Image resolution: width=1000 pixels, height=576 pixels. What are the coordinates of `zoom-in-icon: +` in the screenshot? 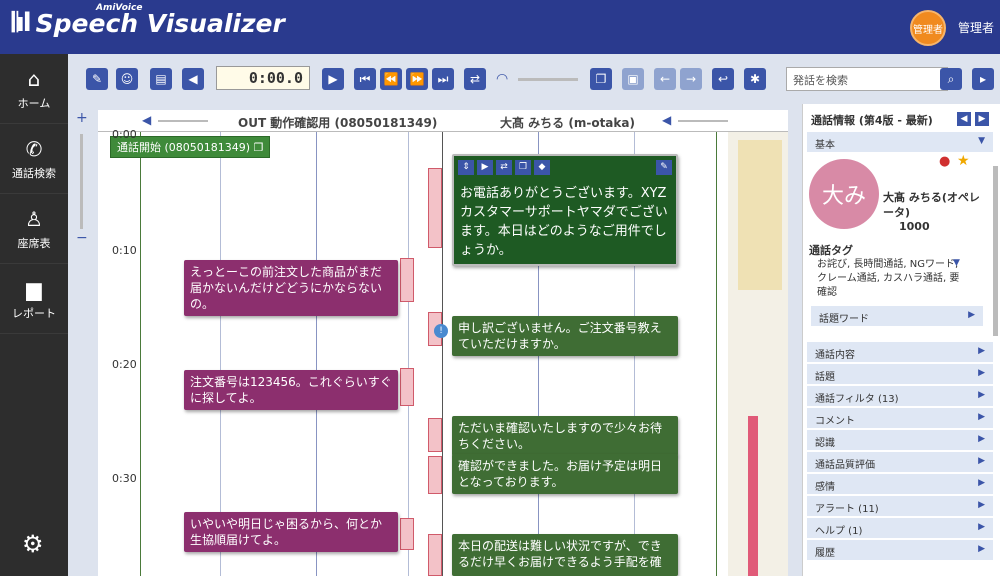 It's located at (82, 118).